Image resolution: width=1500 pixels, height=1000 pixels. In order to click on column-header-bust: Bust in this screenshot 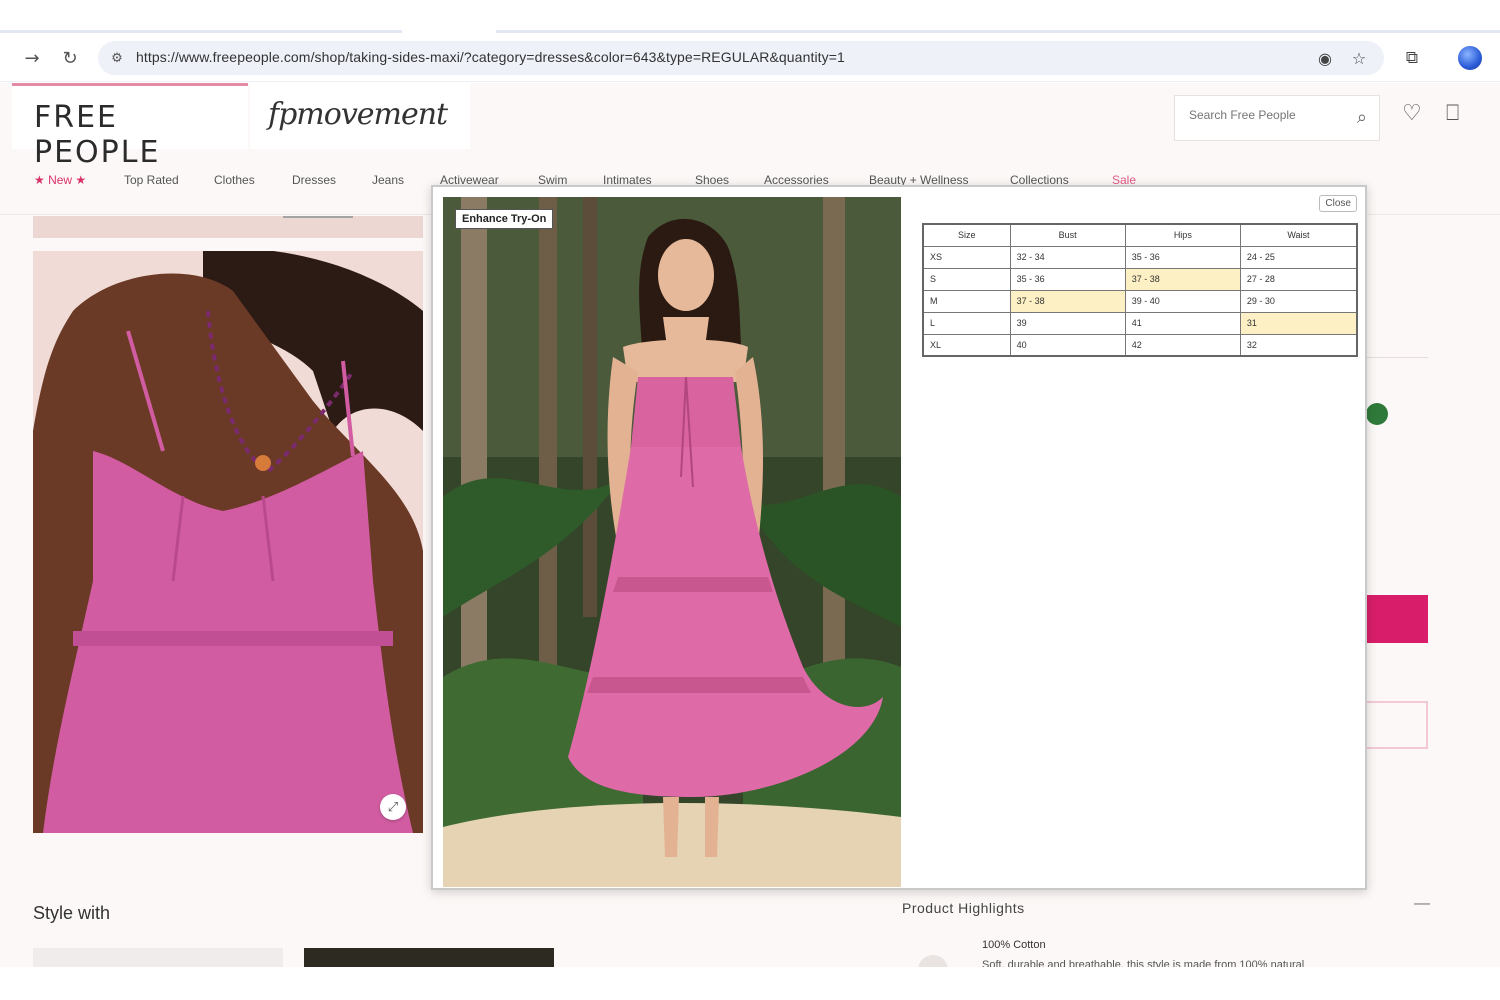, I will do `click(1067, 235)`.